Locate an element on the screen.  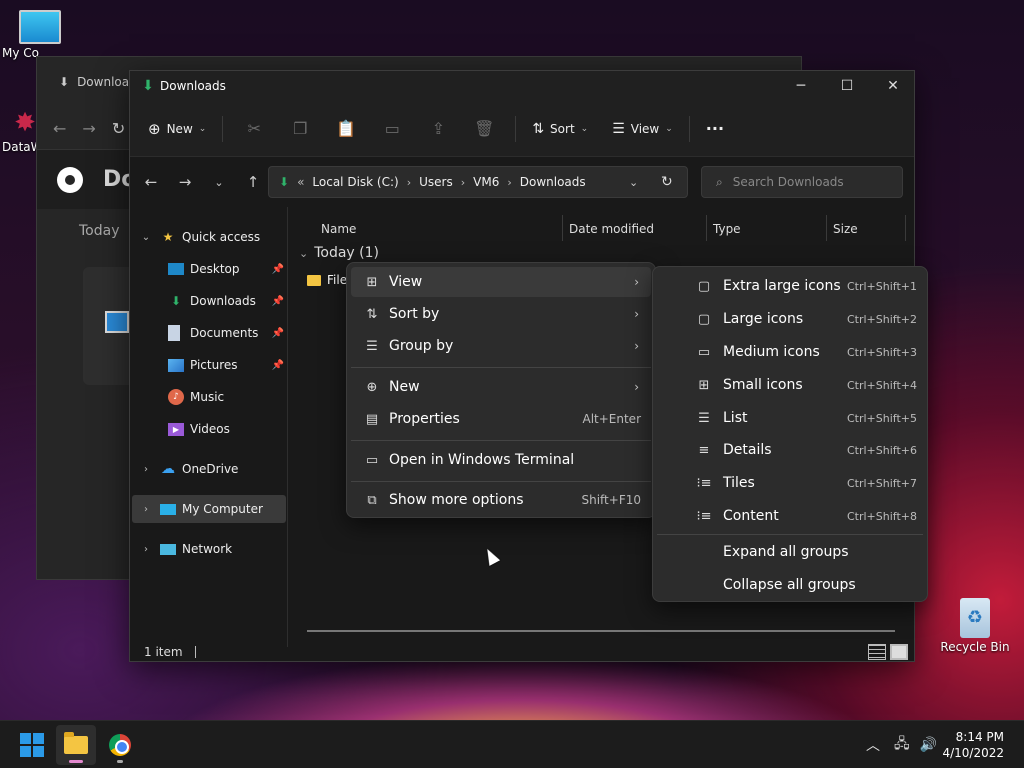
context-menu-item-group-by: ☰ Group by › is located at coordinates (501, 346).